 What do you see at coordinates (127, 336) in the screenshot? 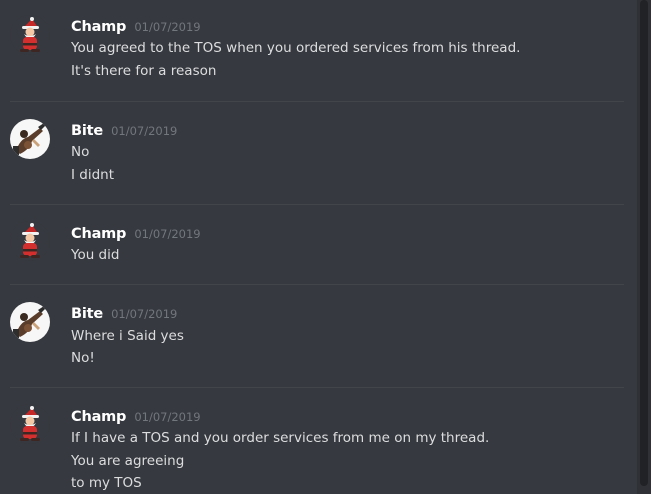
I see `message-text: Where i Said yes` at bounding box center [127, 336].